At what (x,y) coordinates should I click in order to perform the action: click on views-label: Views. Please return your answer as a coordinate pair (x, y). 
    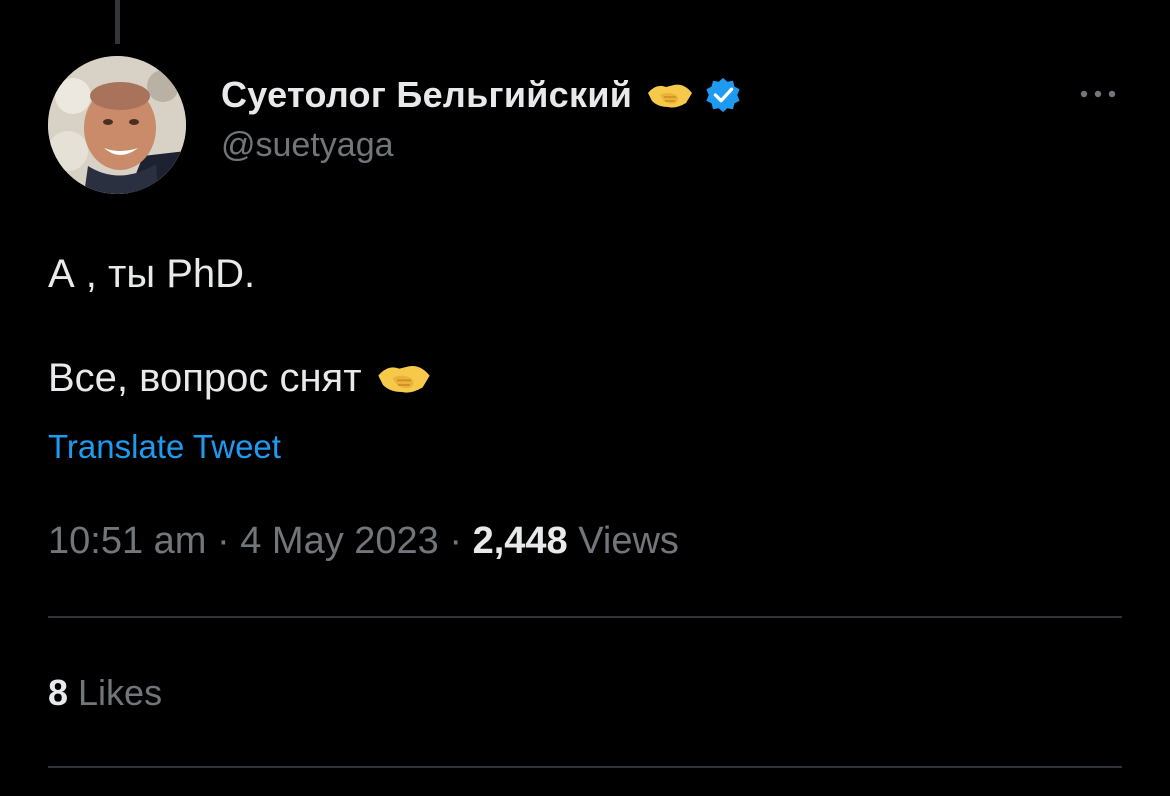
    Looking at the image, I should click on (623, 541).